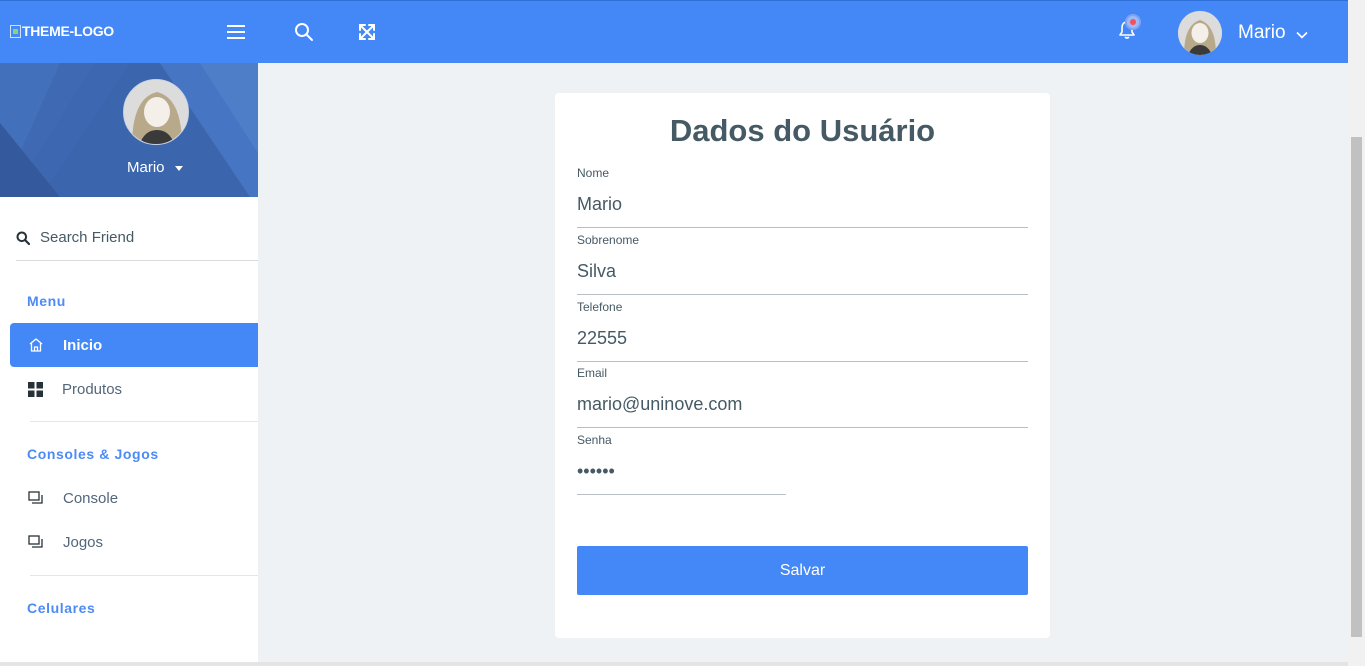  Describe the element at coordinates (802, 130) in the screenshot. I see `page-title: Dados do Usuário` at that location.